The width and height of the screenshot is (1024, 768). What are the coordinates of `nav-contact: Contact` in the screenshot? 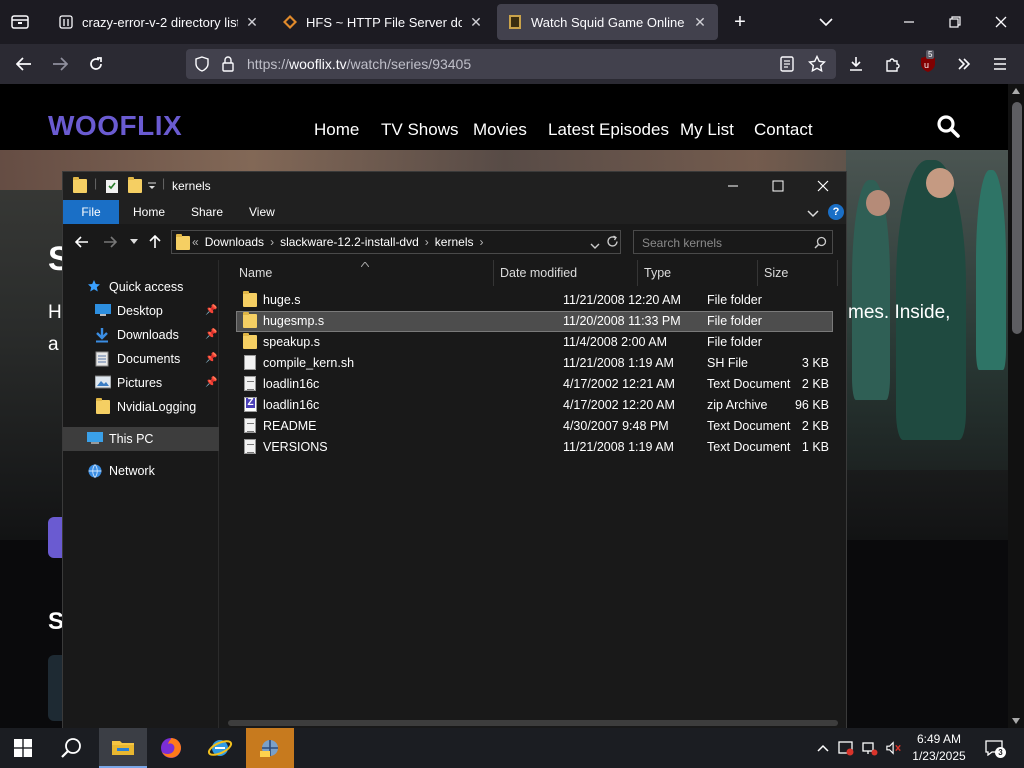 It's located at (783, 130).